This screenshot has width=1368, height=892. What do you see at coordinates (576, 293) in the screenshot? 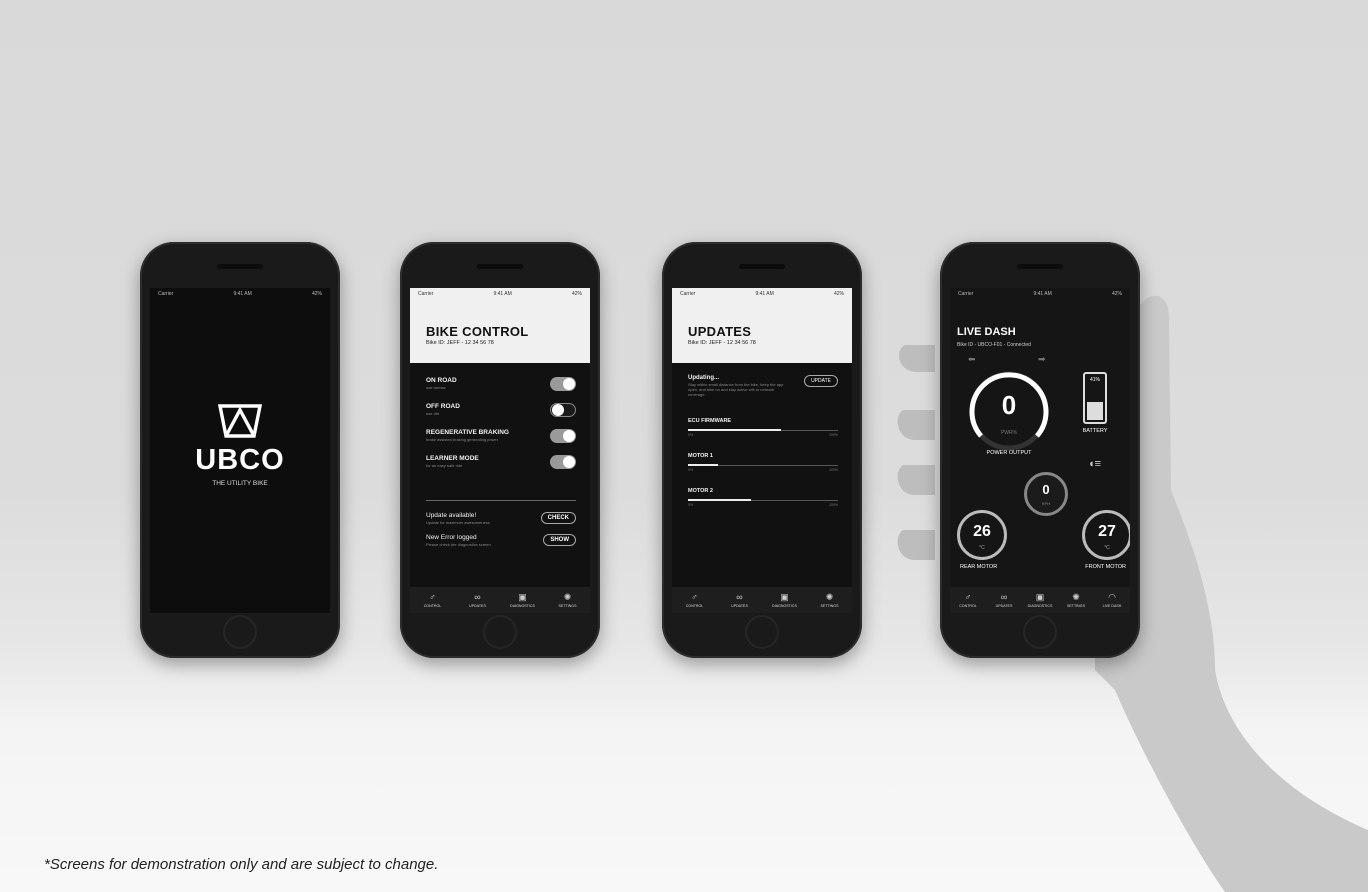
I see `battery-text: 42%` at bounding box center [576, 293].